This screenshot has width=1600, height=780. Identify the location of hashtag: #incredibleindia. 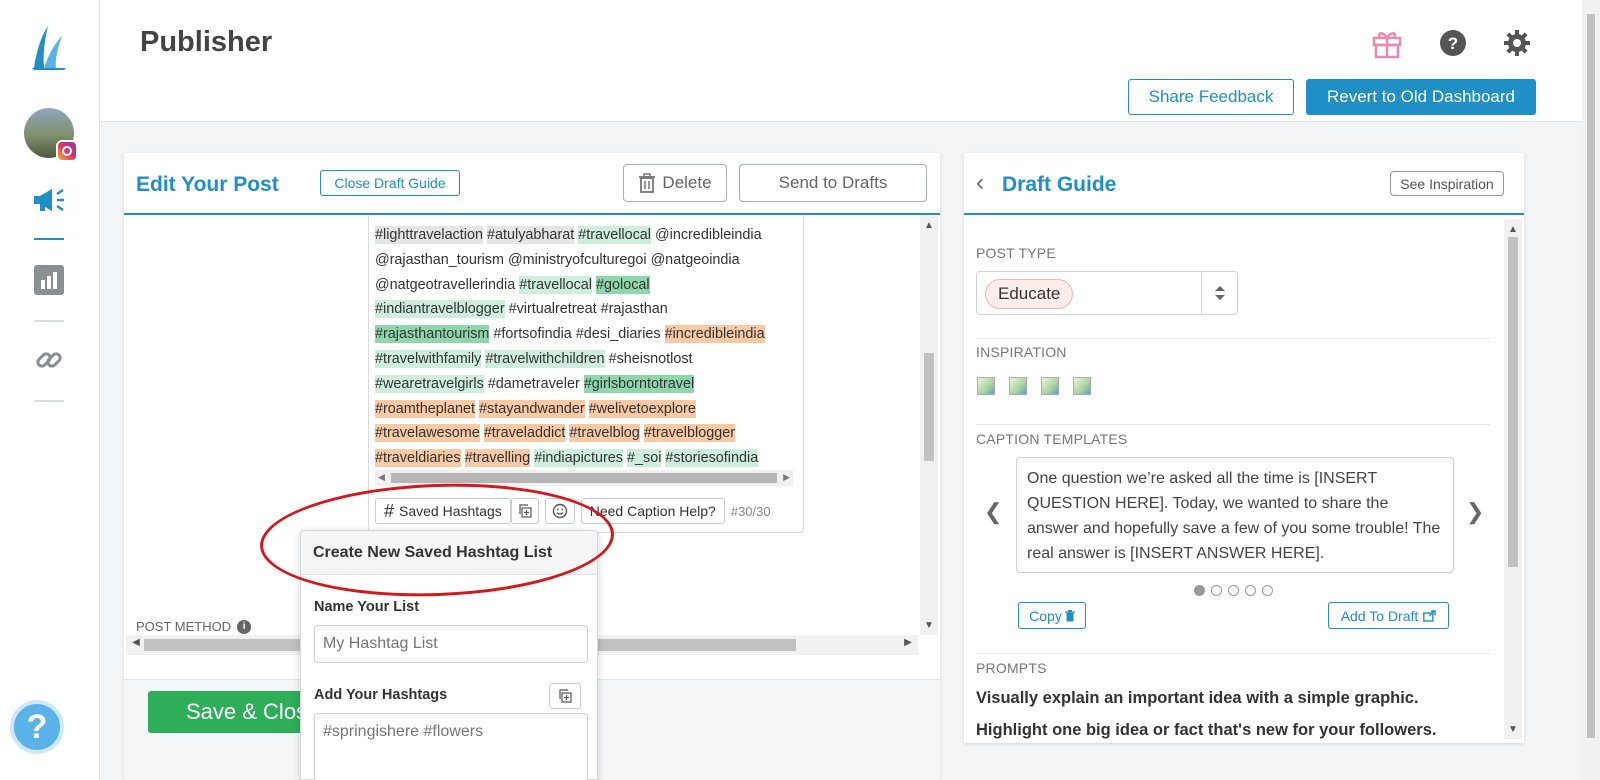
(714, 334).